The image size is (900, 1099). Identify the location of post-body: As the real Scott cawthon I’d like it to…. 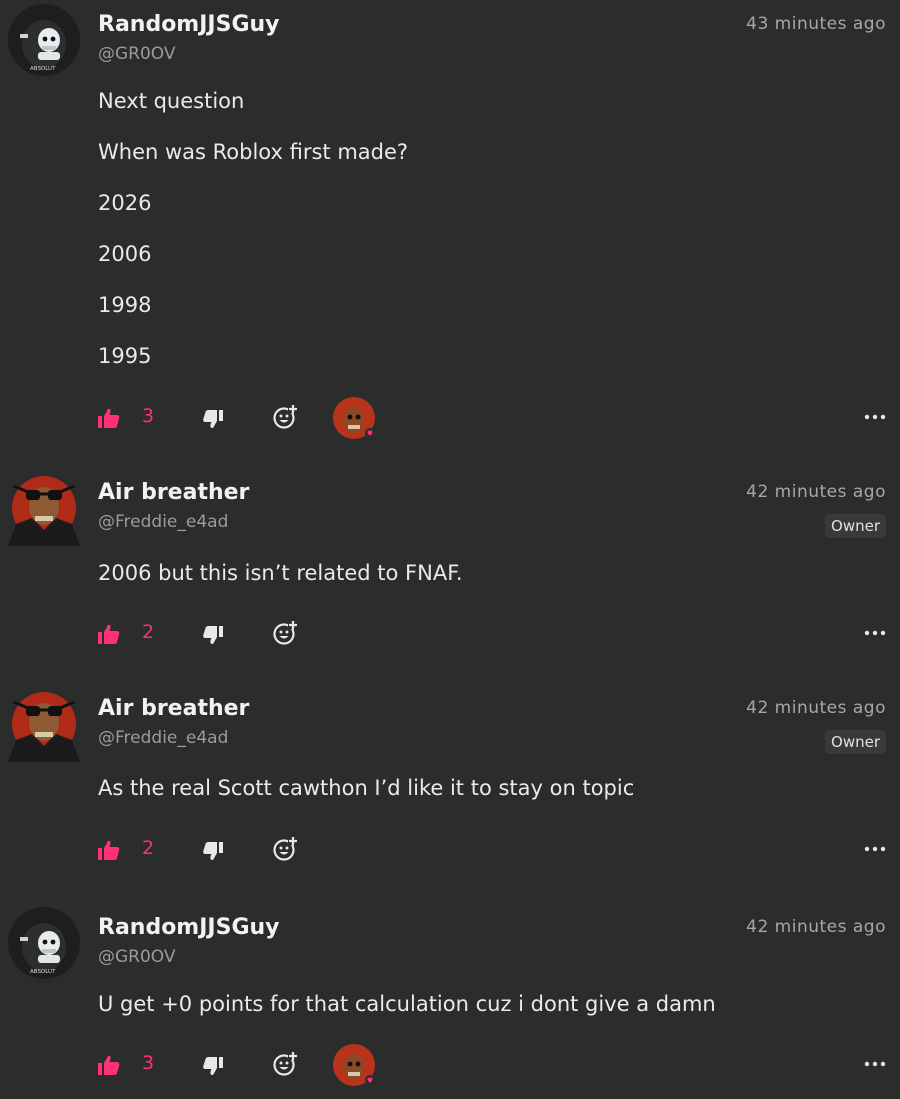
(366, 788).